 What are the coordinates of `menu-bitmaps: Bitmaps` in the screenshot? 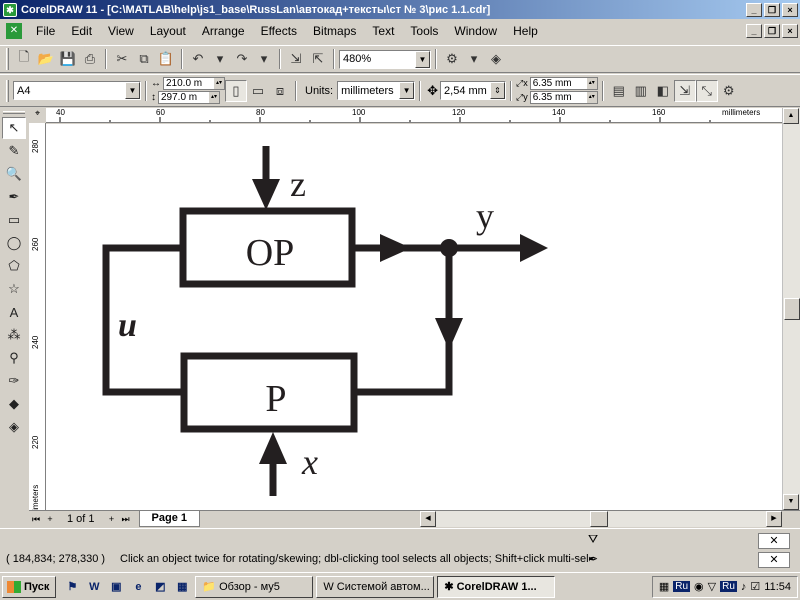 It's located at (334, 31).